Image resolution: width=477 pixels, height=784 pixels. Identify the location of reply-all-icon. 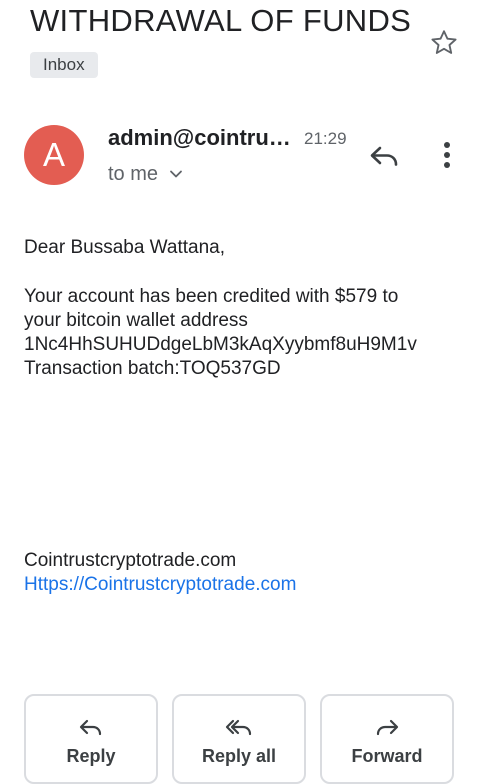
(238, 727).